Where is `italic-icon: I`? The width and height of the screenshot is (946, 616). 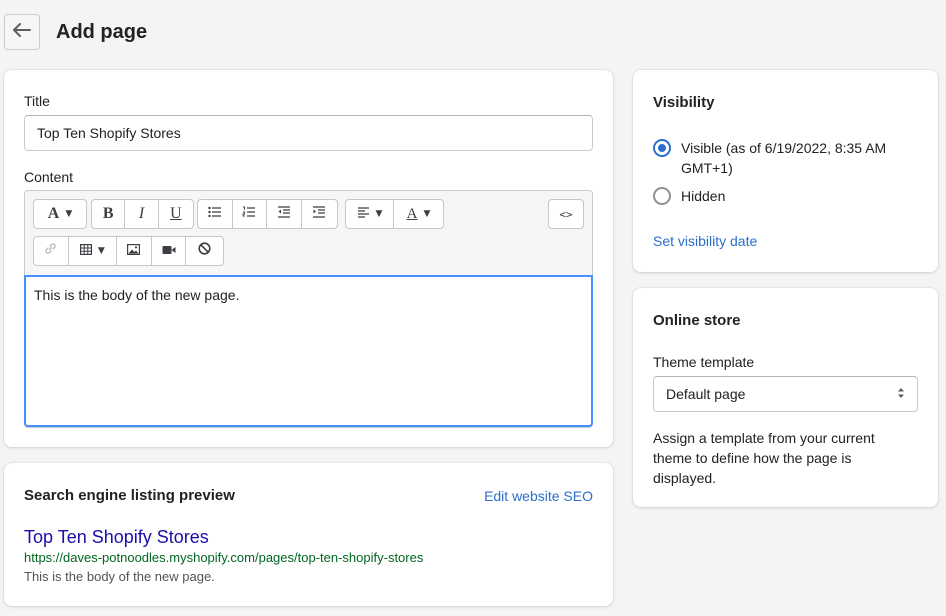 italic-icon: I is located at coordinates (141, 213).